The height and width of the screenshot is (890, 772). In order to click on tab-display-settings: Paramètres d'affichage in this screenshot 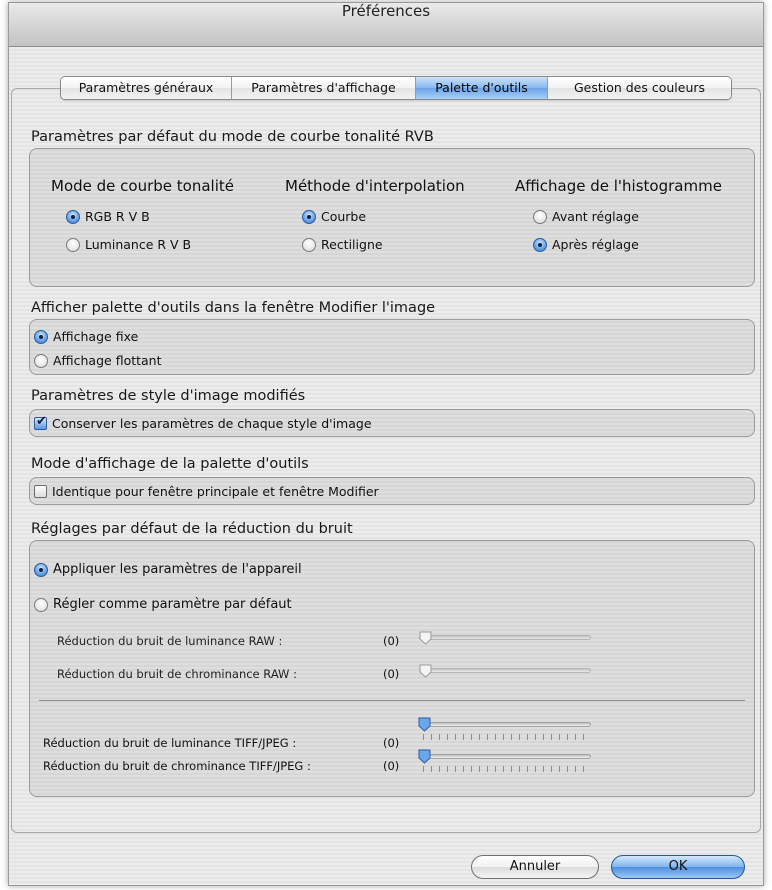, I will do `click(324, 88)`.